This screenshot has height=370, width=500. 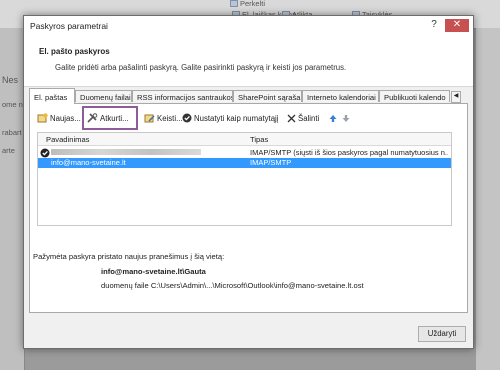 I want to click on close-icon: ✕, so click(x=457, y=24).